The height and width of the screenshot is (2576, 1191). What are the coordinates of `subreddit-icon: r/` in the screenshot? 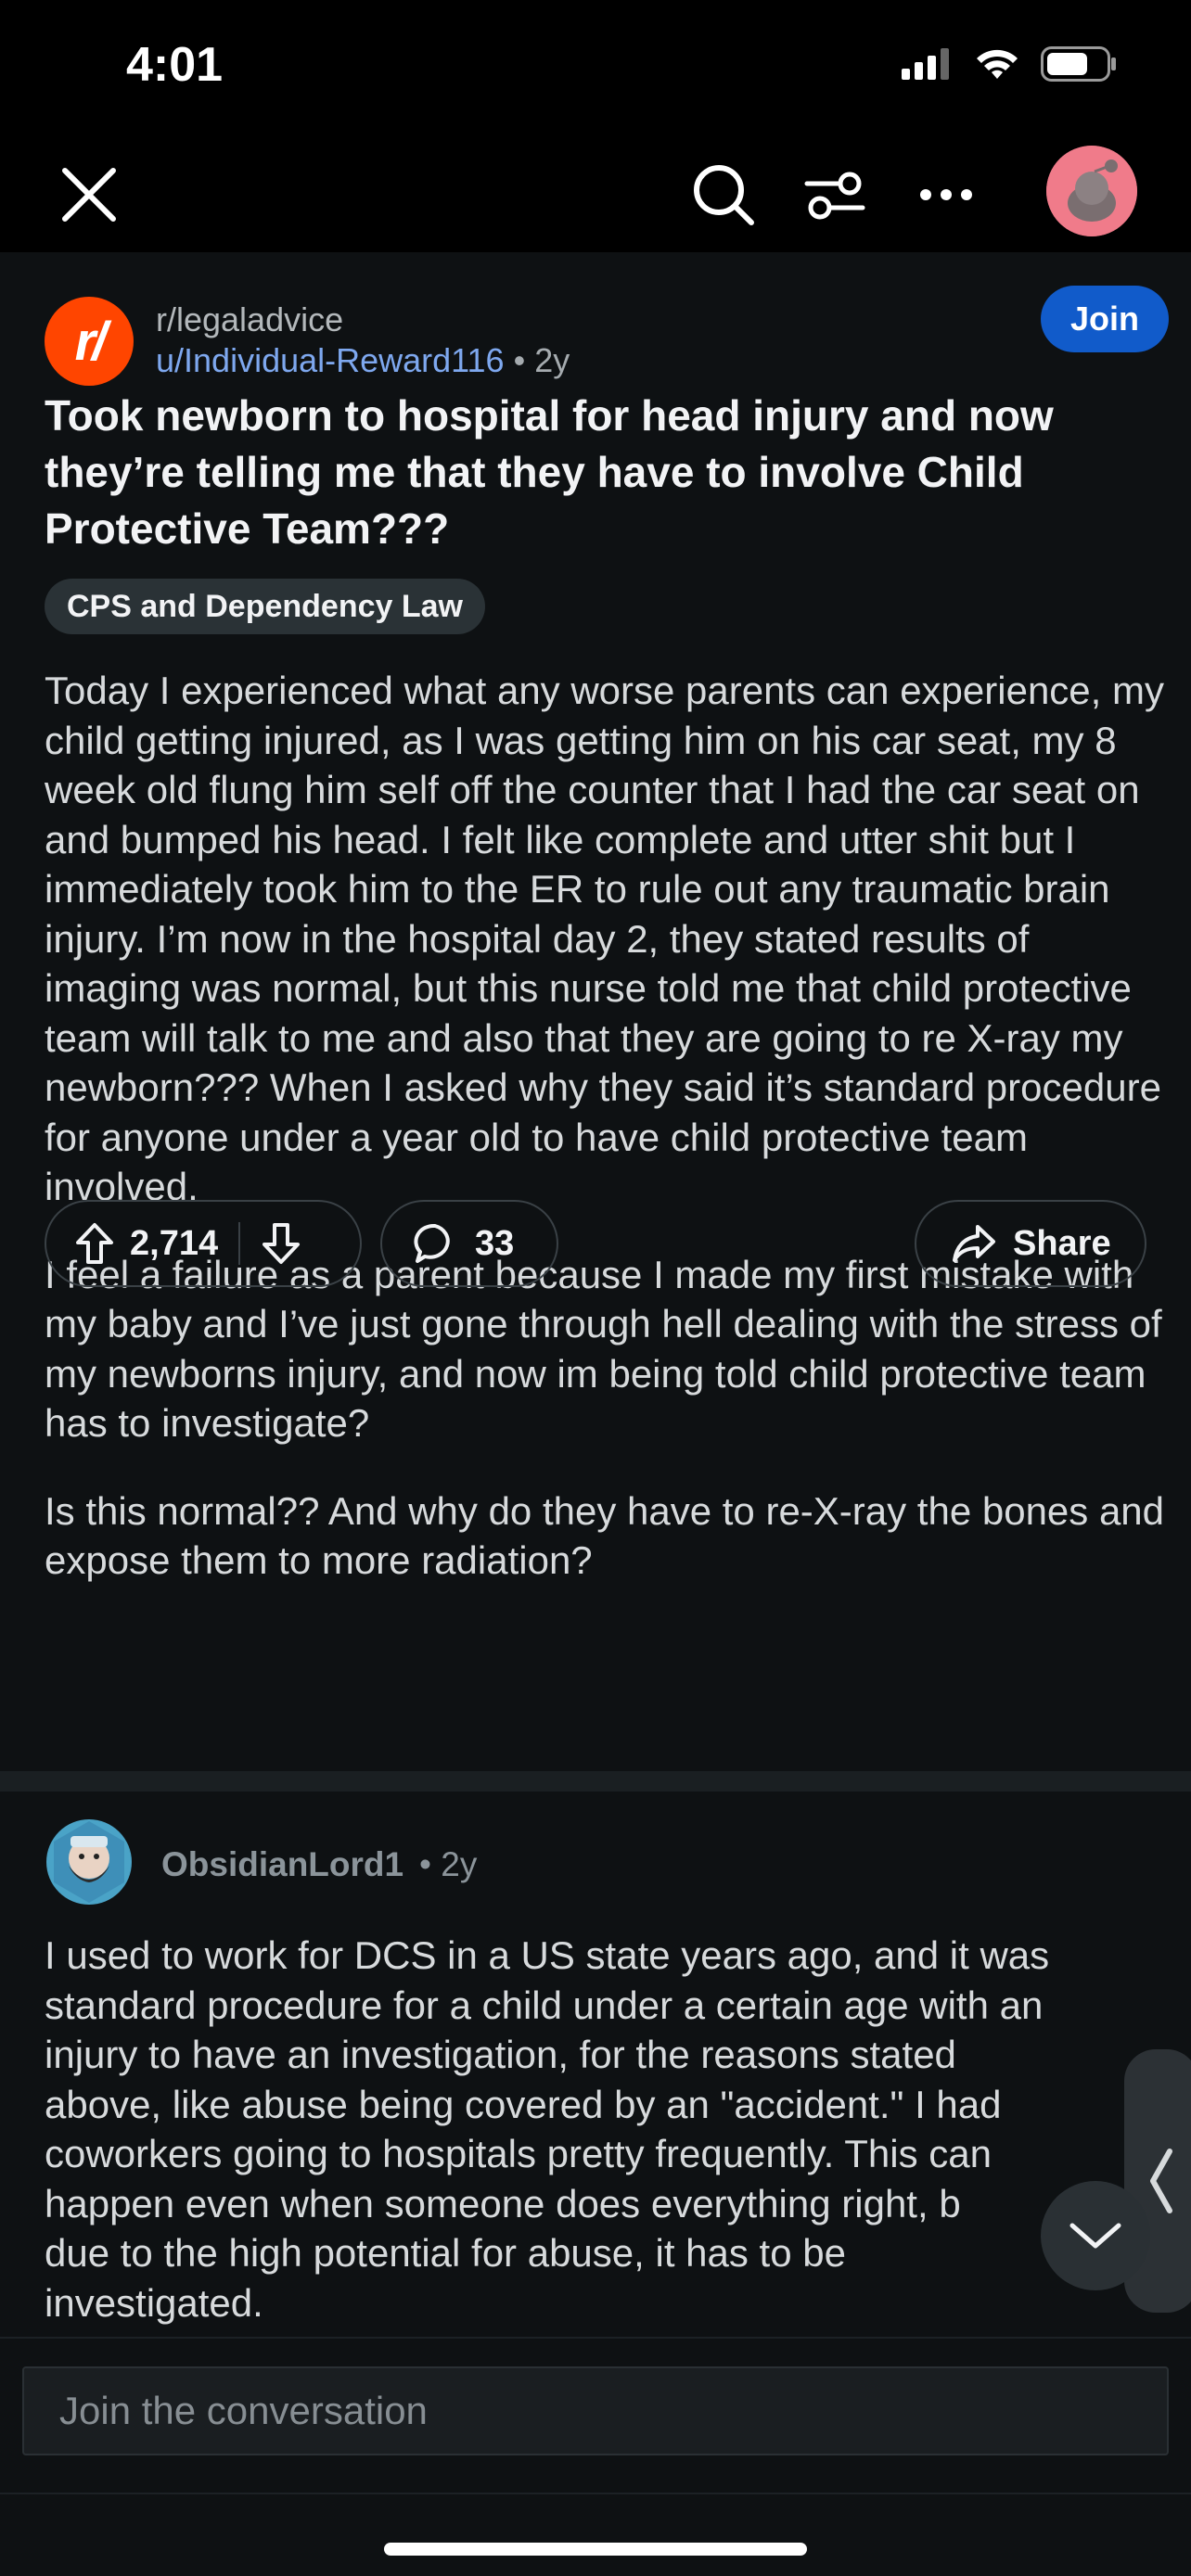 It's located at (89, 341).